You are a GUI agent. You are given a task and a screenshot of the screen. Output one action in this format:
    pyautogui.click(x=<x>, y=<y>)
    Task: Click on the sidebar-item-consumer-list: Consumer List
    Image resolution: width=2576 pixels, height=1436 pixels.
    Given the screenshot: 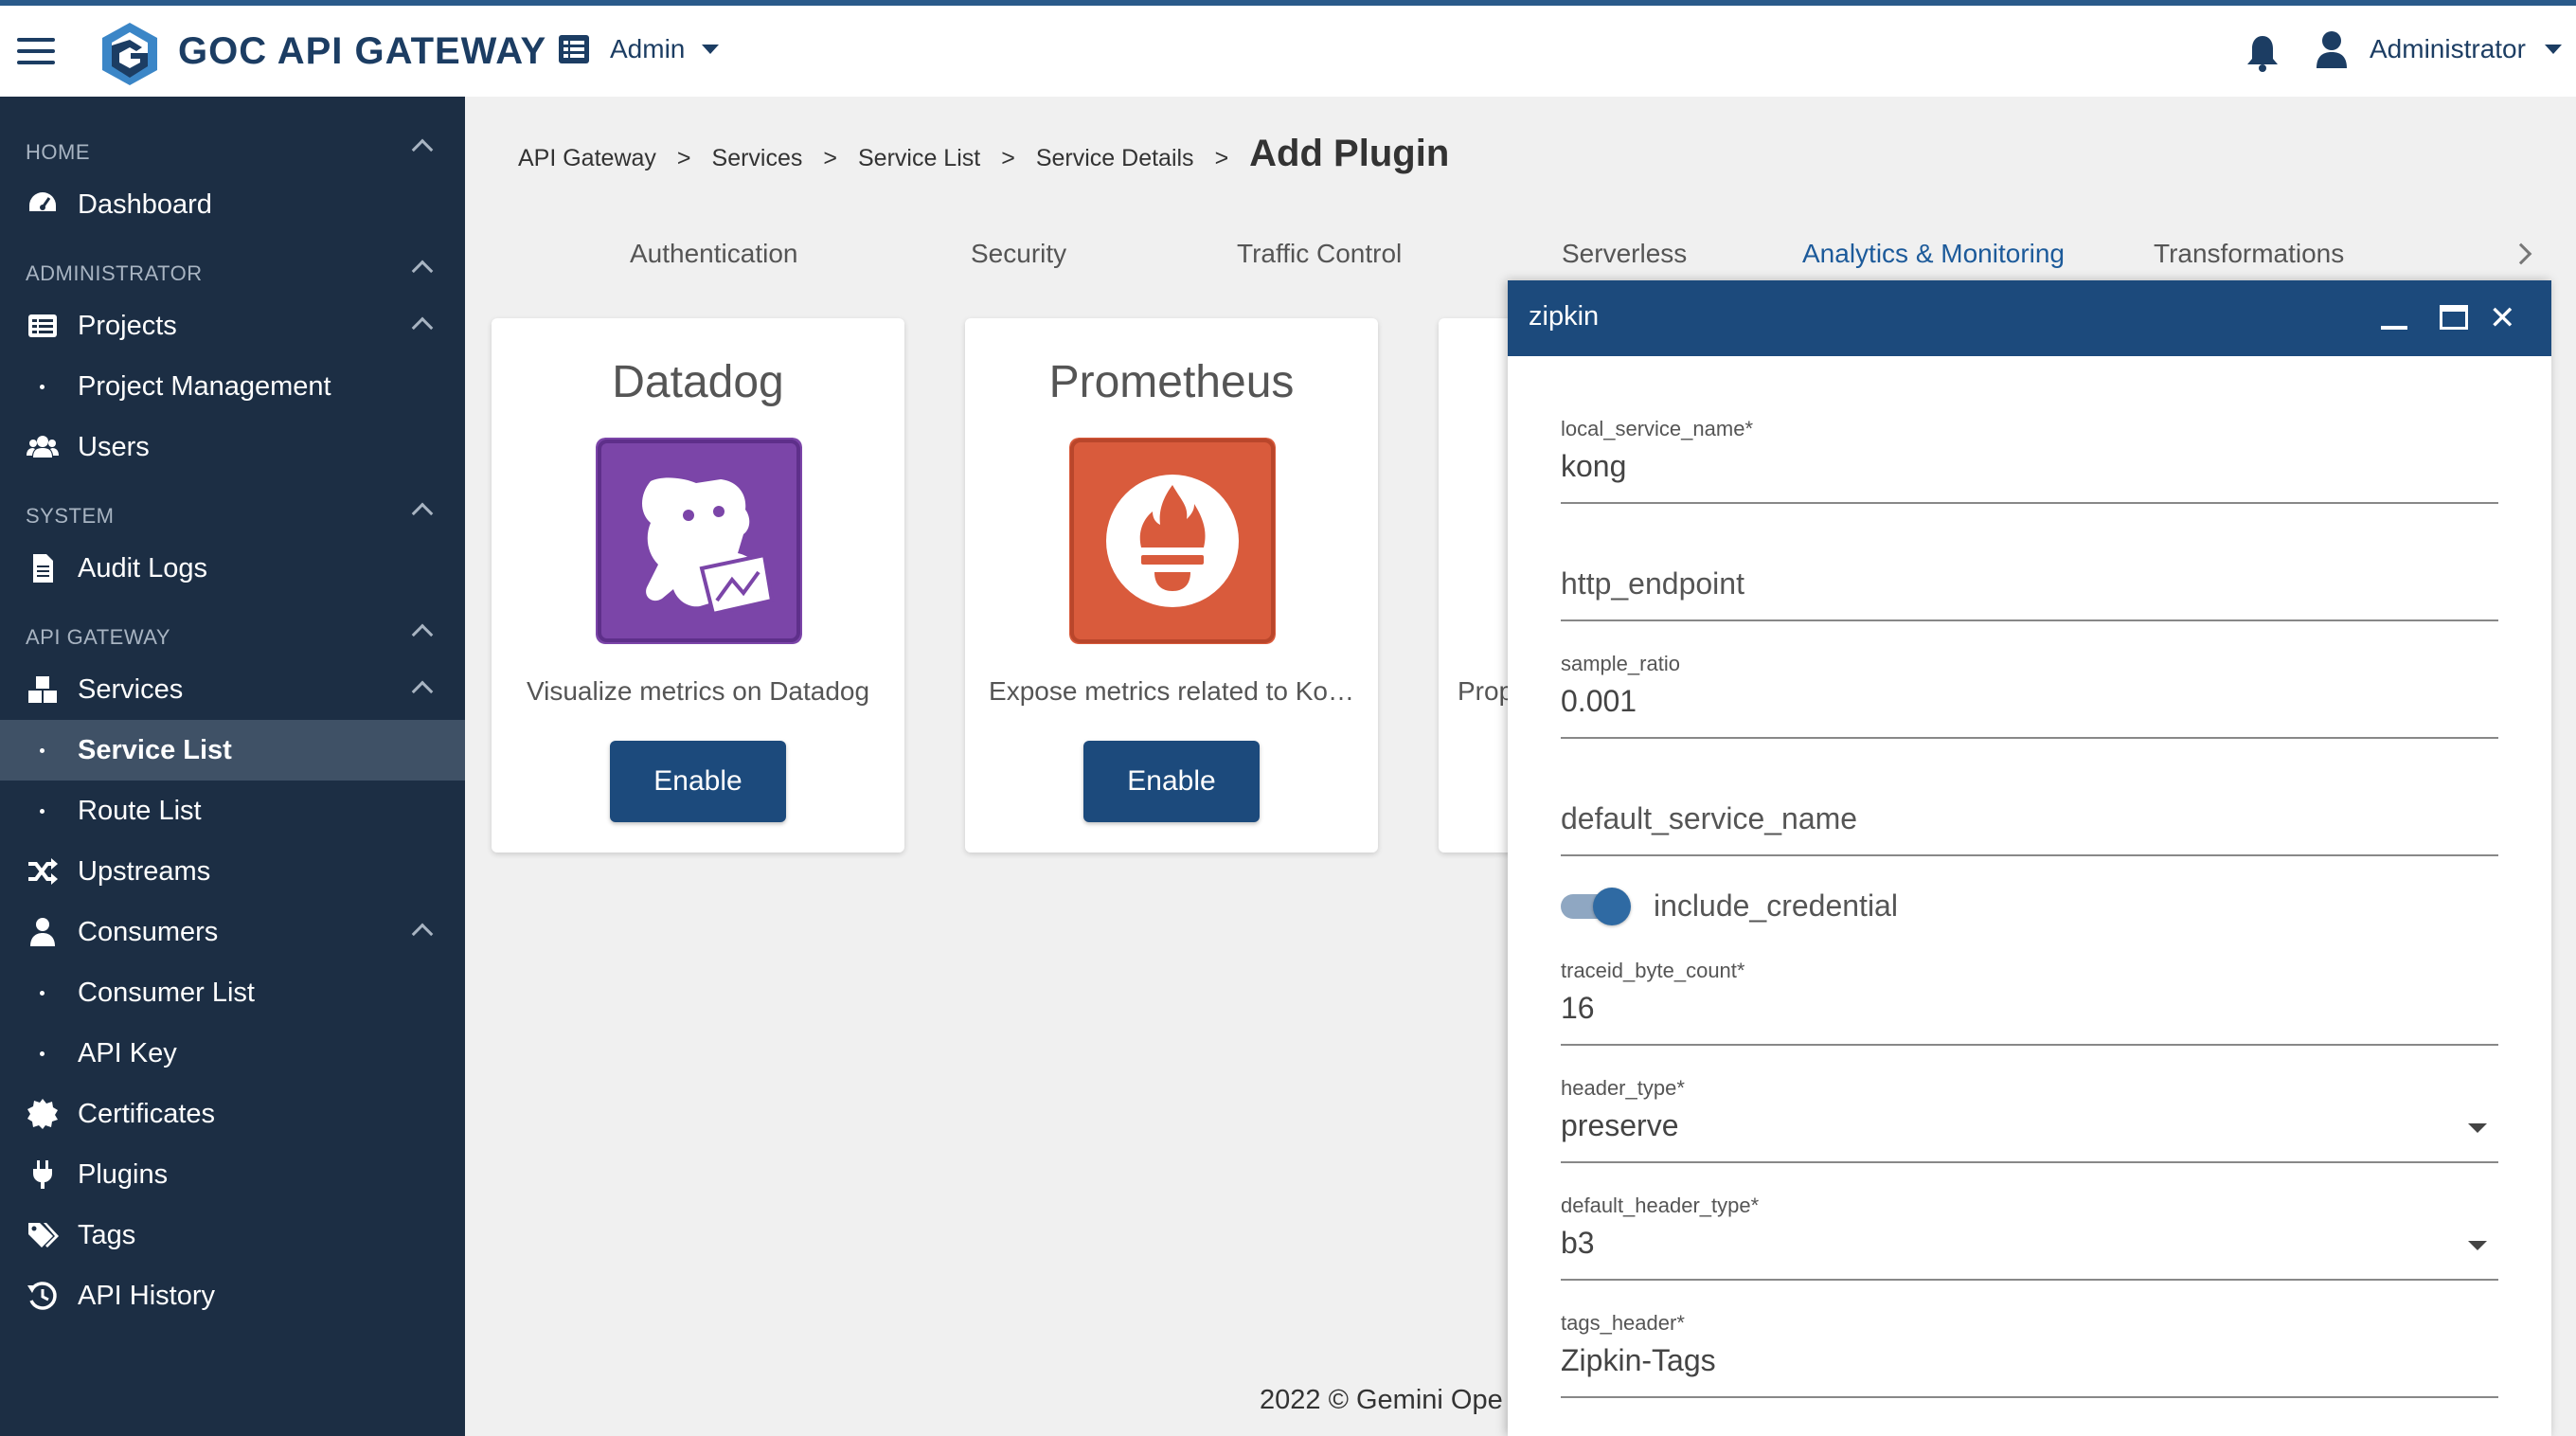 What is the action you would take?
    pyautogui.click(x=232, y=993)
    